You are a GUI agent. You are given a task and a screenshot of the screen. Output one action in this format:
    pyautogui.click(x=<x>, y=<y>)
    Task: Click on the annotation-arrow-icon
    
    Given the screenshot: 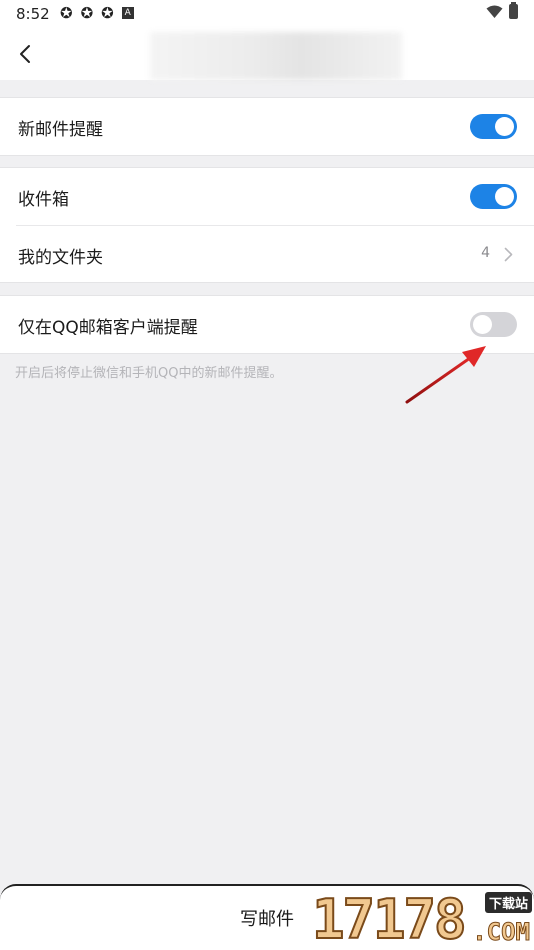 What is the action you would take?
    pyautogui.click(x=445, y=375)
    